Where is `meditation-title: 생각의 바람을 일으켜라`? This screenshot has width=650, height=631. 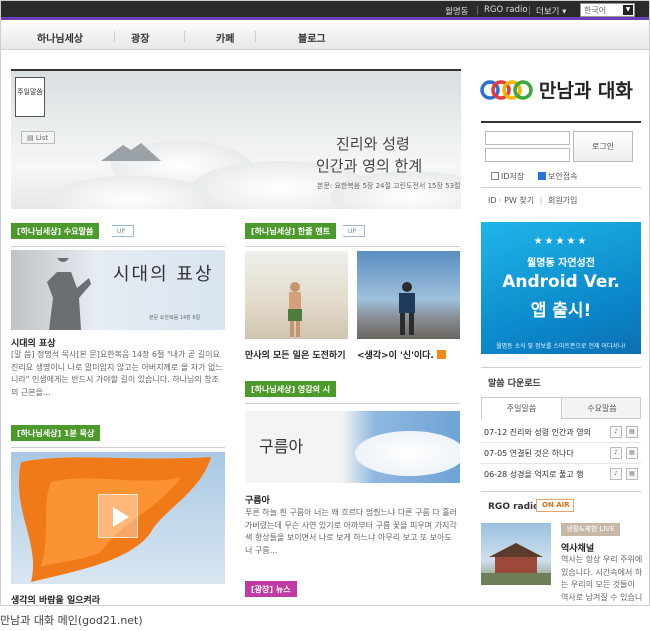
meditation-title: 생각의 바람을 일으켜라 is located at coordinates (55, 599).